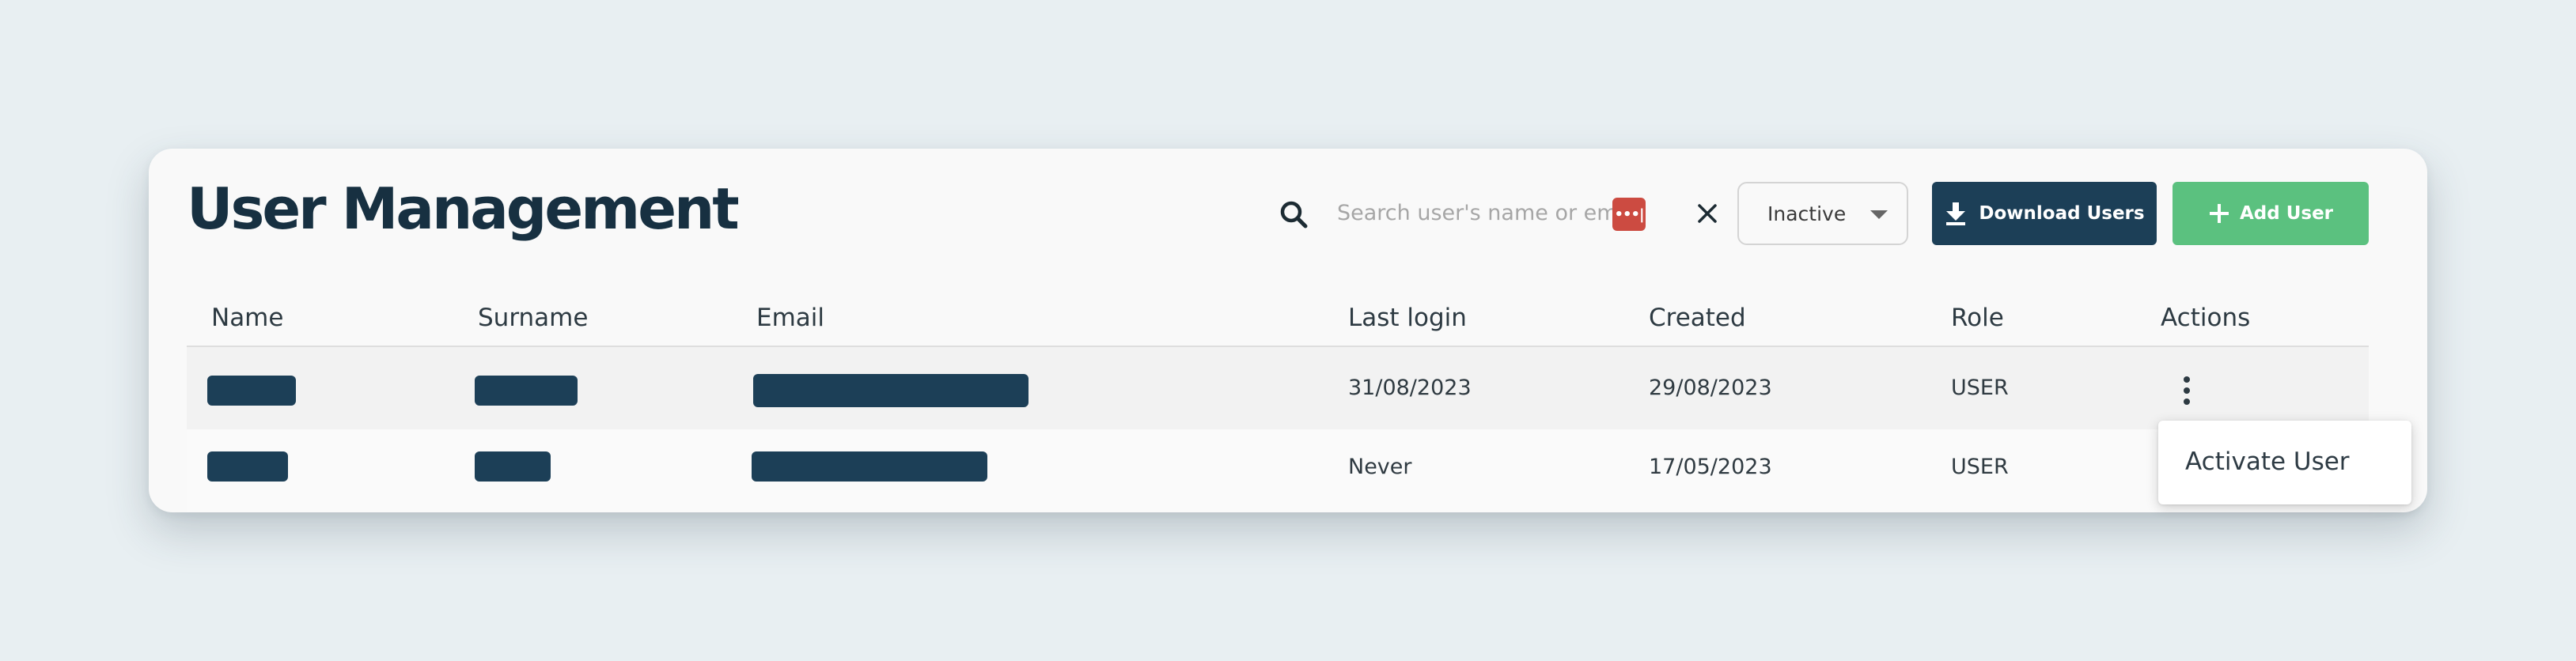 The height and width of the screenshot is (661, 2576). What do you see at coordinates (533, 318) in the screenshot?
I see `column-header-surname: Surname` at bounding box center [533, 318].